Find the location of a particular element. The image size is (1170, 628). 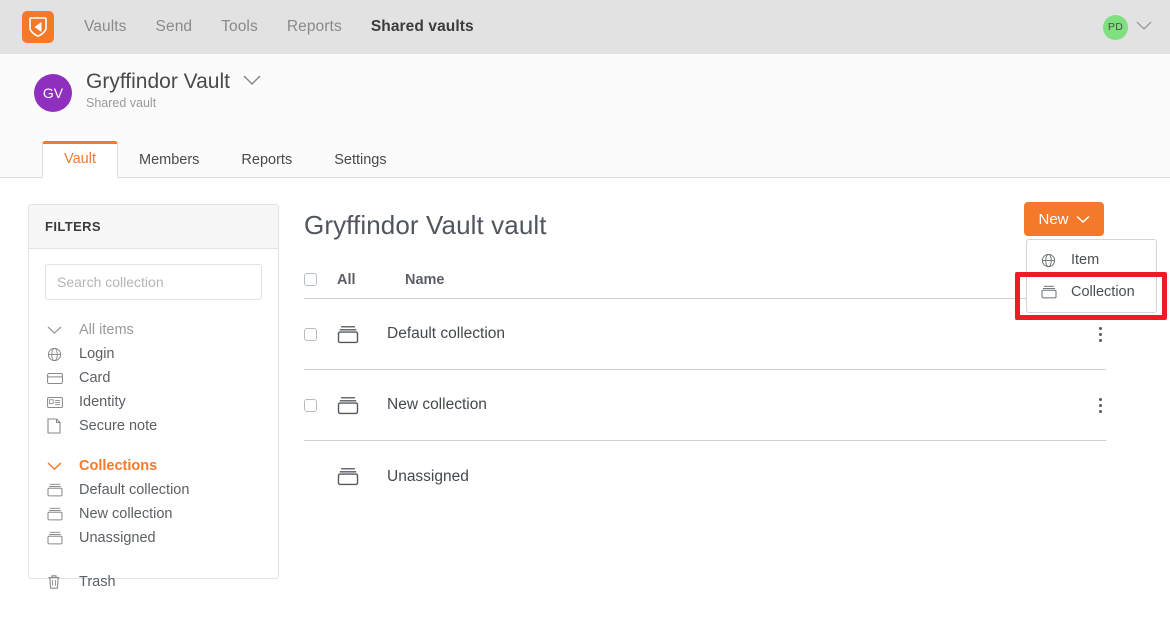

filter-label: Secure note is located at coordinates (118, 426).